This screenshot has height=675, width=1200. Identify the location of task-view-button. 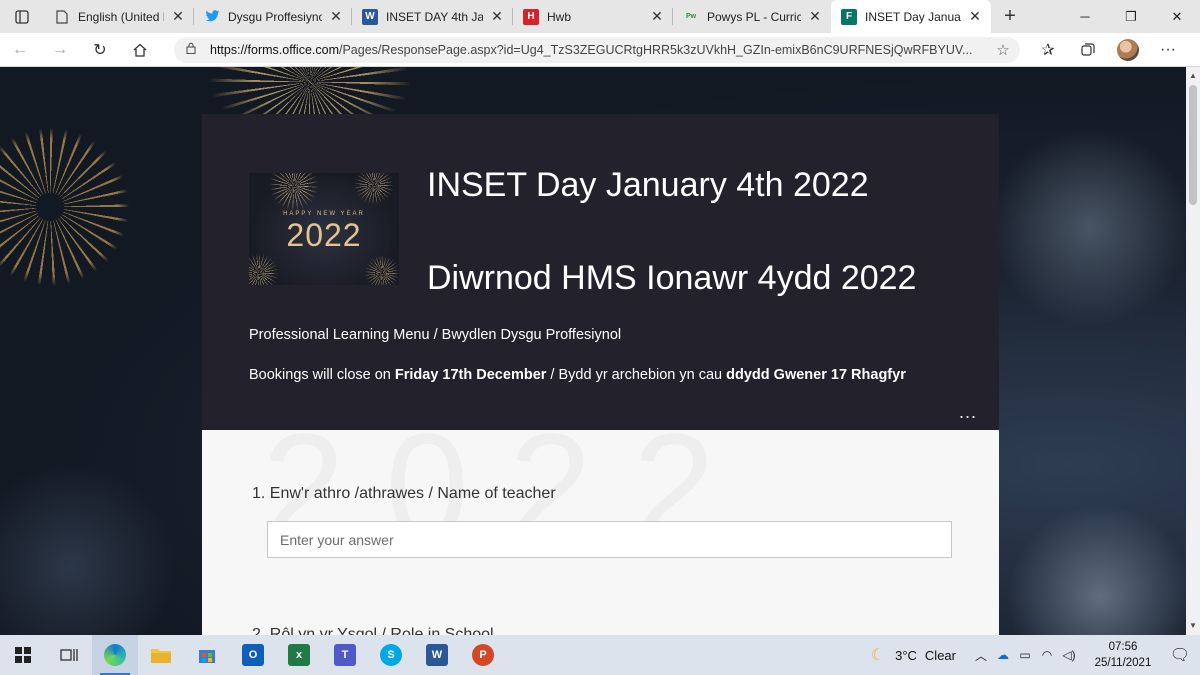
(69, 655).